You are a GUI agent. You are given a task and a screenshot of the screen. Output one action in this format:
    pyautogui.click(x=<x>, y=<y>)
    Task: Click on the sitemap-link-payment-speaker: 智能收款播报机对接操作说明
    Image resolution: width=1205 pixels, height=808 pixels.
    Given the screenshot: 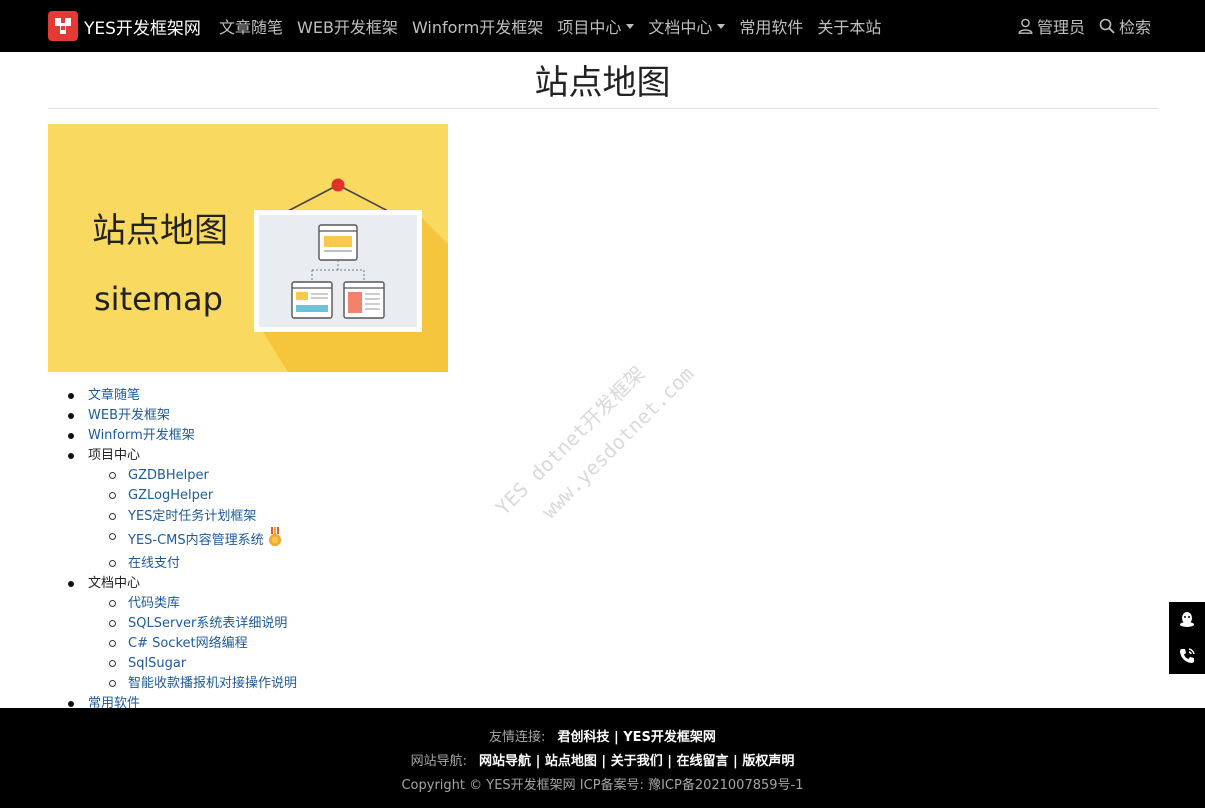 What is the action you would take?
    pyautogui.click(x=212, y=683)
    